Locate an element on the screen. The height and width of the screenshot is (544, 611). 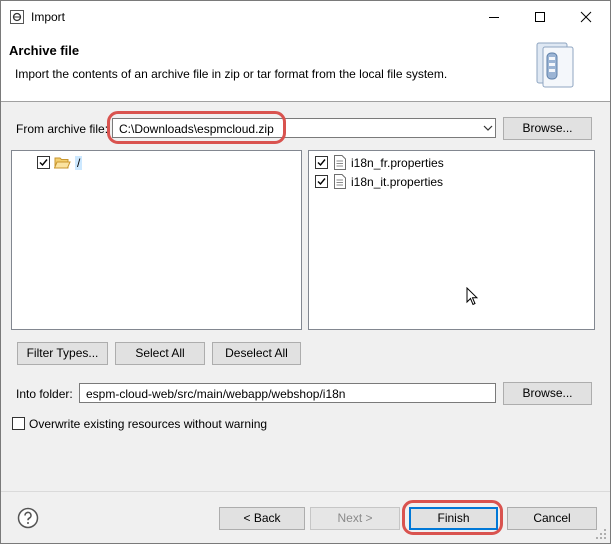
tree-item-checkbox is located at coordinates (43, 162).